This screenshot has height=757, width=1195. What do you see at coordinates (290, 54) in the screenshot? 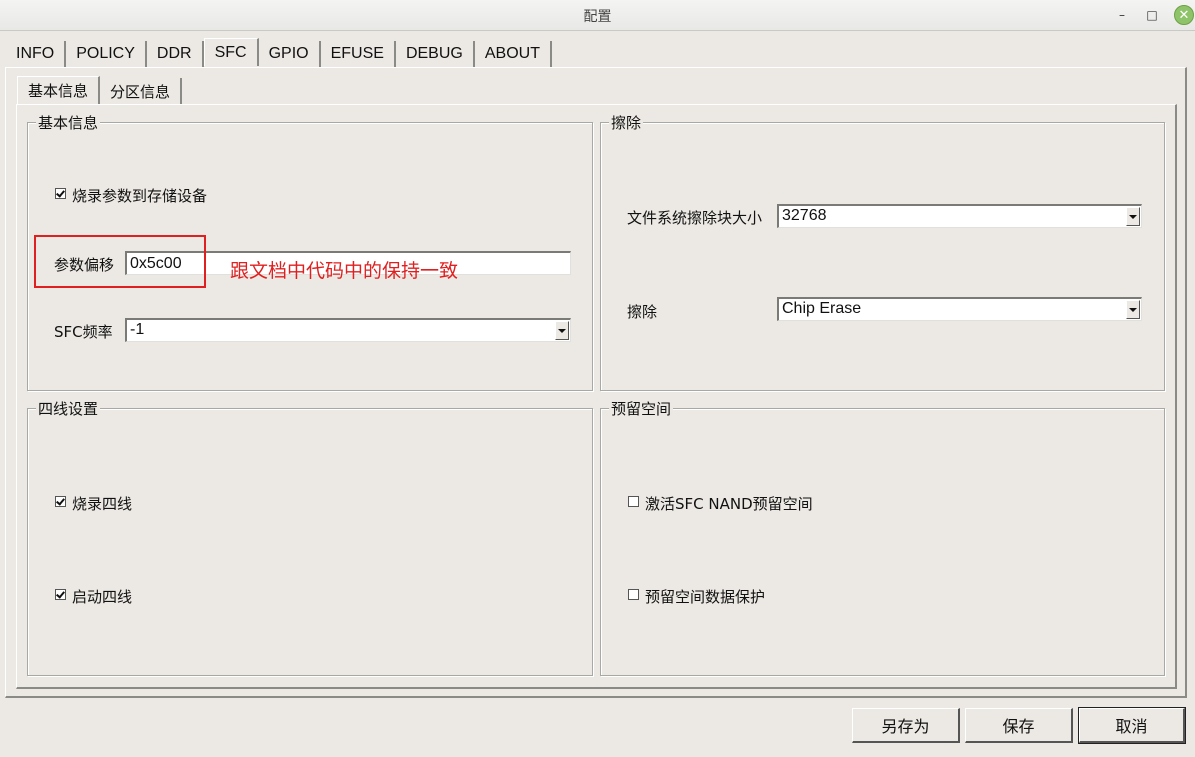
I see `tab-gpio: GPIO` at bounding box center [290, 54].